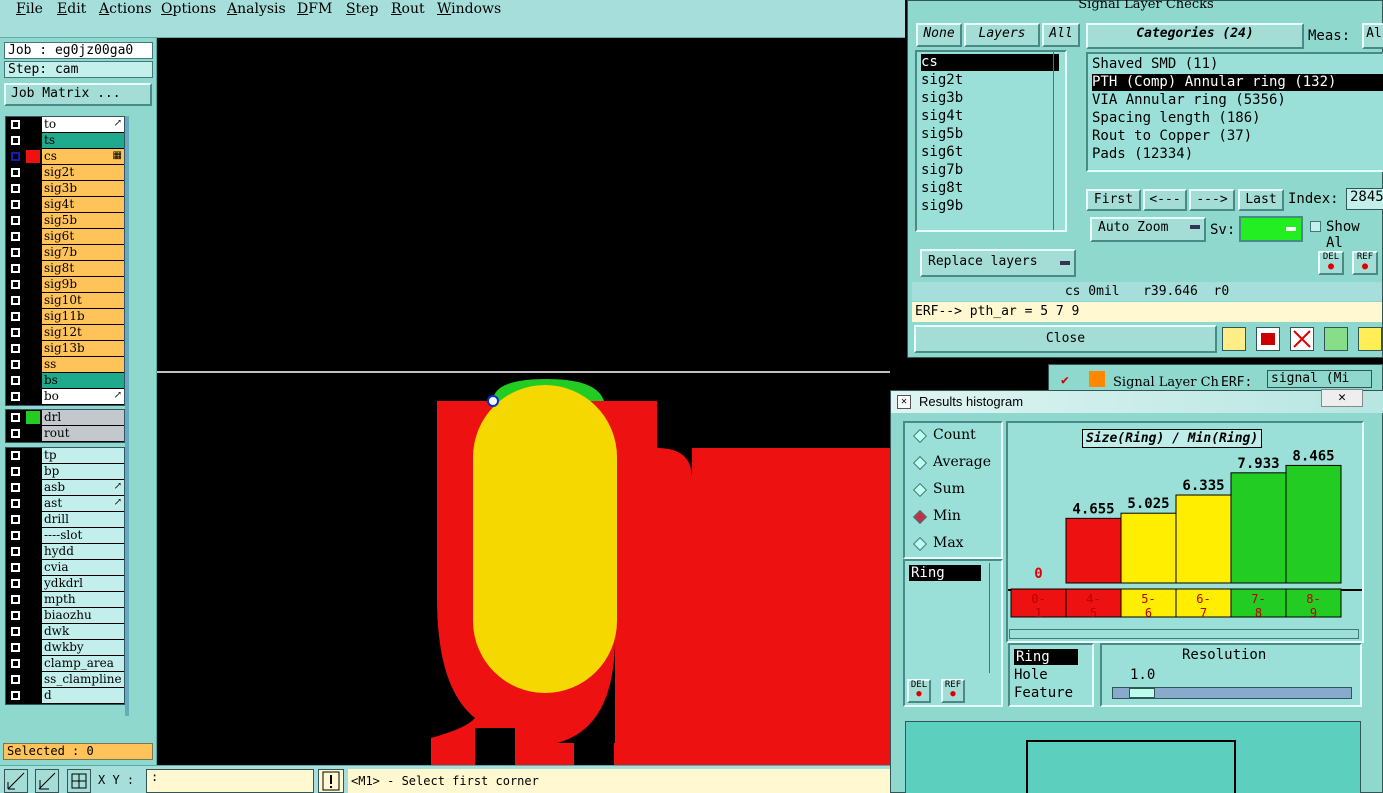 The height and width of the screenshot is (793, 1383). Describe the element at coordinates (65, 647) in the screenshot. I see `layer-row-dwkby: dwkby` at that location.